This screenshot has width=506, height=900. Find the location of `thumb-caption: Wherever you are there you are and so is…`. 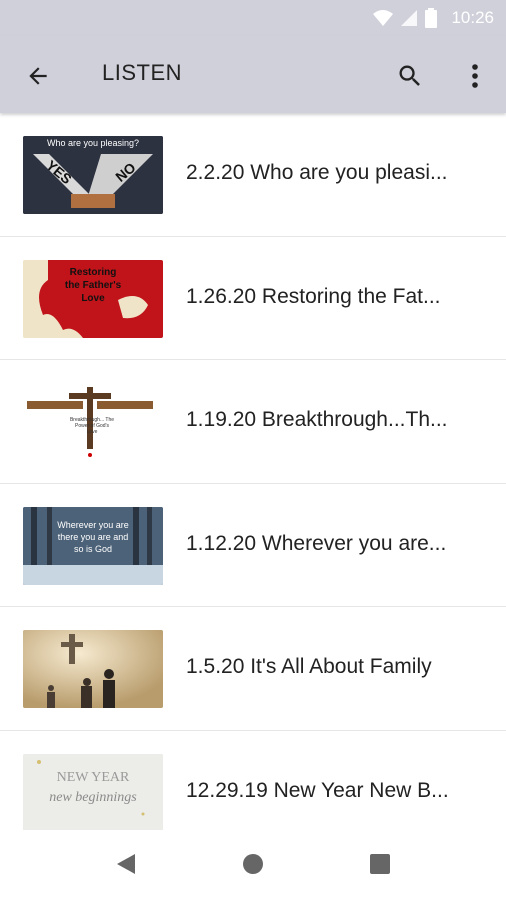

thumb-caption: Wherever you are there you are and so is… is located at coordinates (93, 536).